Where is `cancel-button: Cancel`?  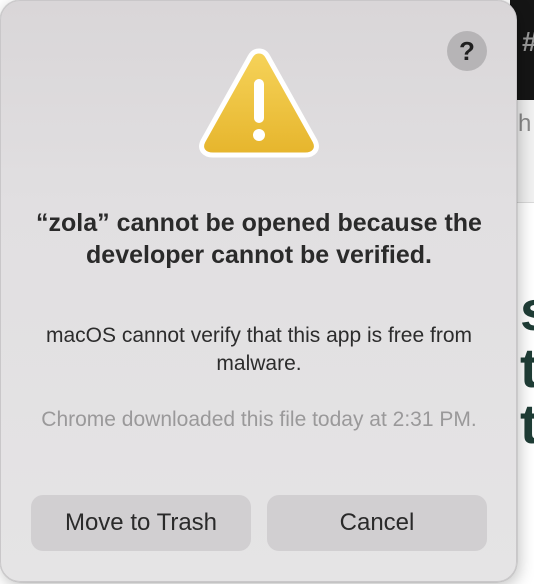
cancel-button: Cancel is located at coordinates (377, 523).